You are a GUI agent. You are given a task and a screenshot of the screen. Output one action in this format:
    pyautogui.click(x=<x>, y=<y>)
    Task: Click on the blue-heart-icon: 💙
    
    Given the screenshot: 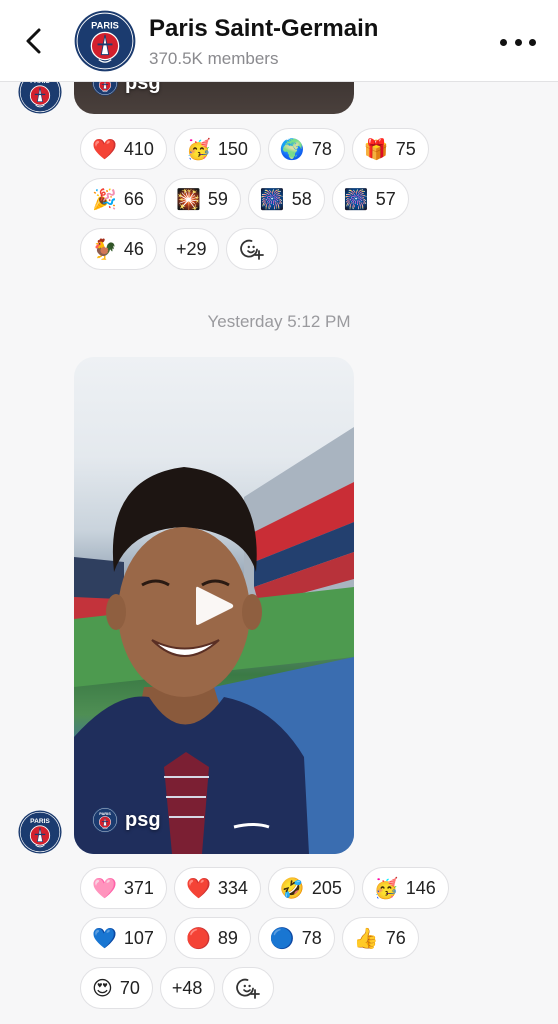 What is the action you would take?
    pyautogui.click(x=104, y=938)
    